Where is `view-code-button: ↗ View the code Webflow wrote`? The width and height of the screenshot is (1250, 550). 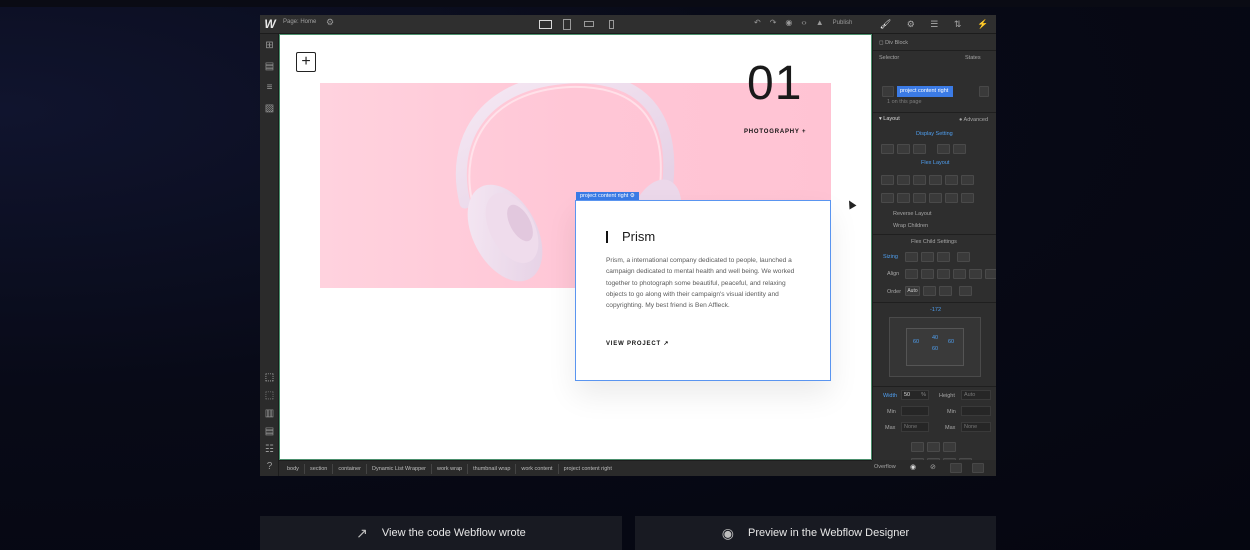
view-code-button: ↗ View the code Webflow wrote is located at coordinates (441, 533).